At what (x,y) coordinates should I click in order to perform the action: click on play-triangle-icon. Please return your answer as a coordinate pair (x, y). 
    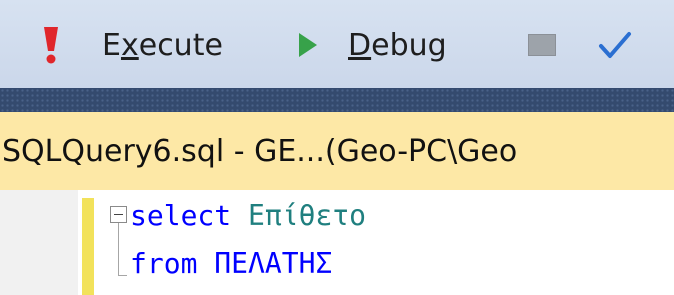
    Looking at the image, I should click on (310, 45).